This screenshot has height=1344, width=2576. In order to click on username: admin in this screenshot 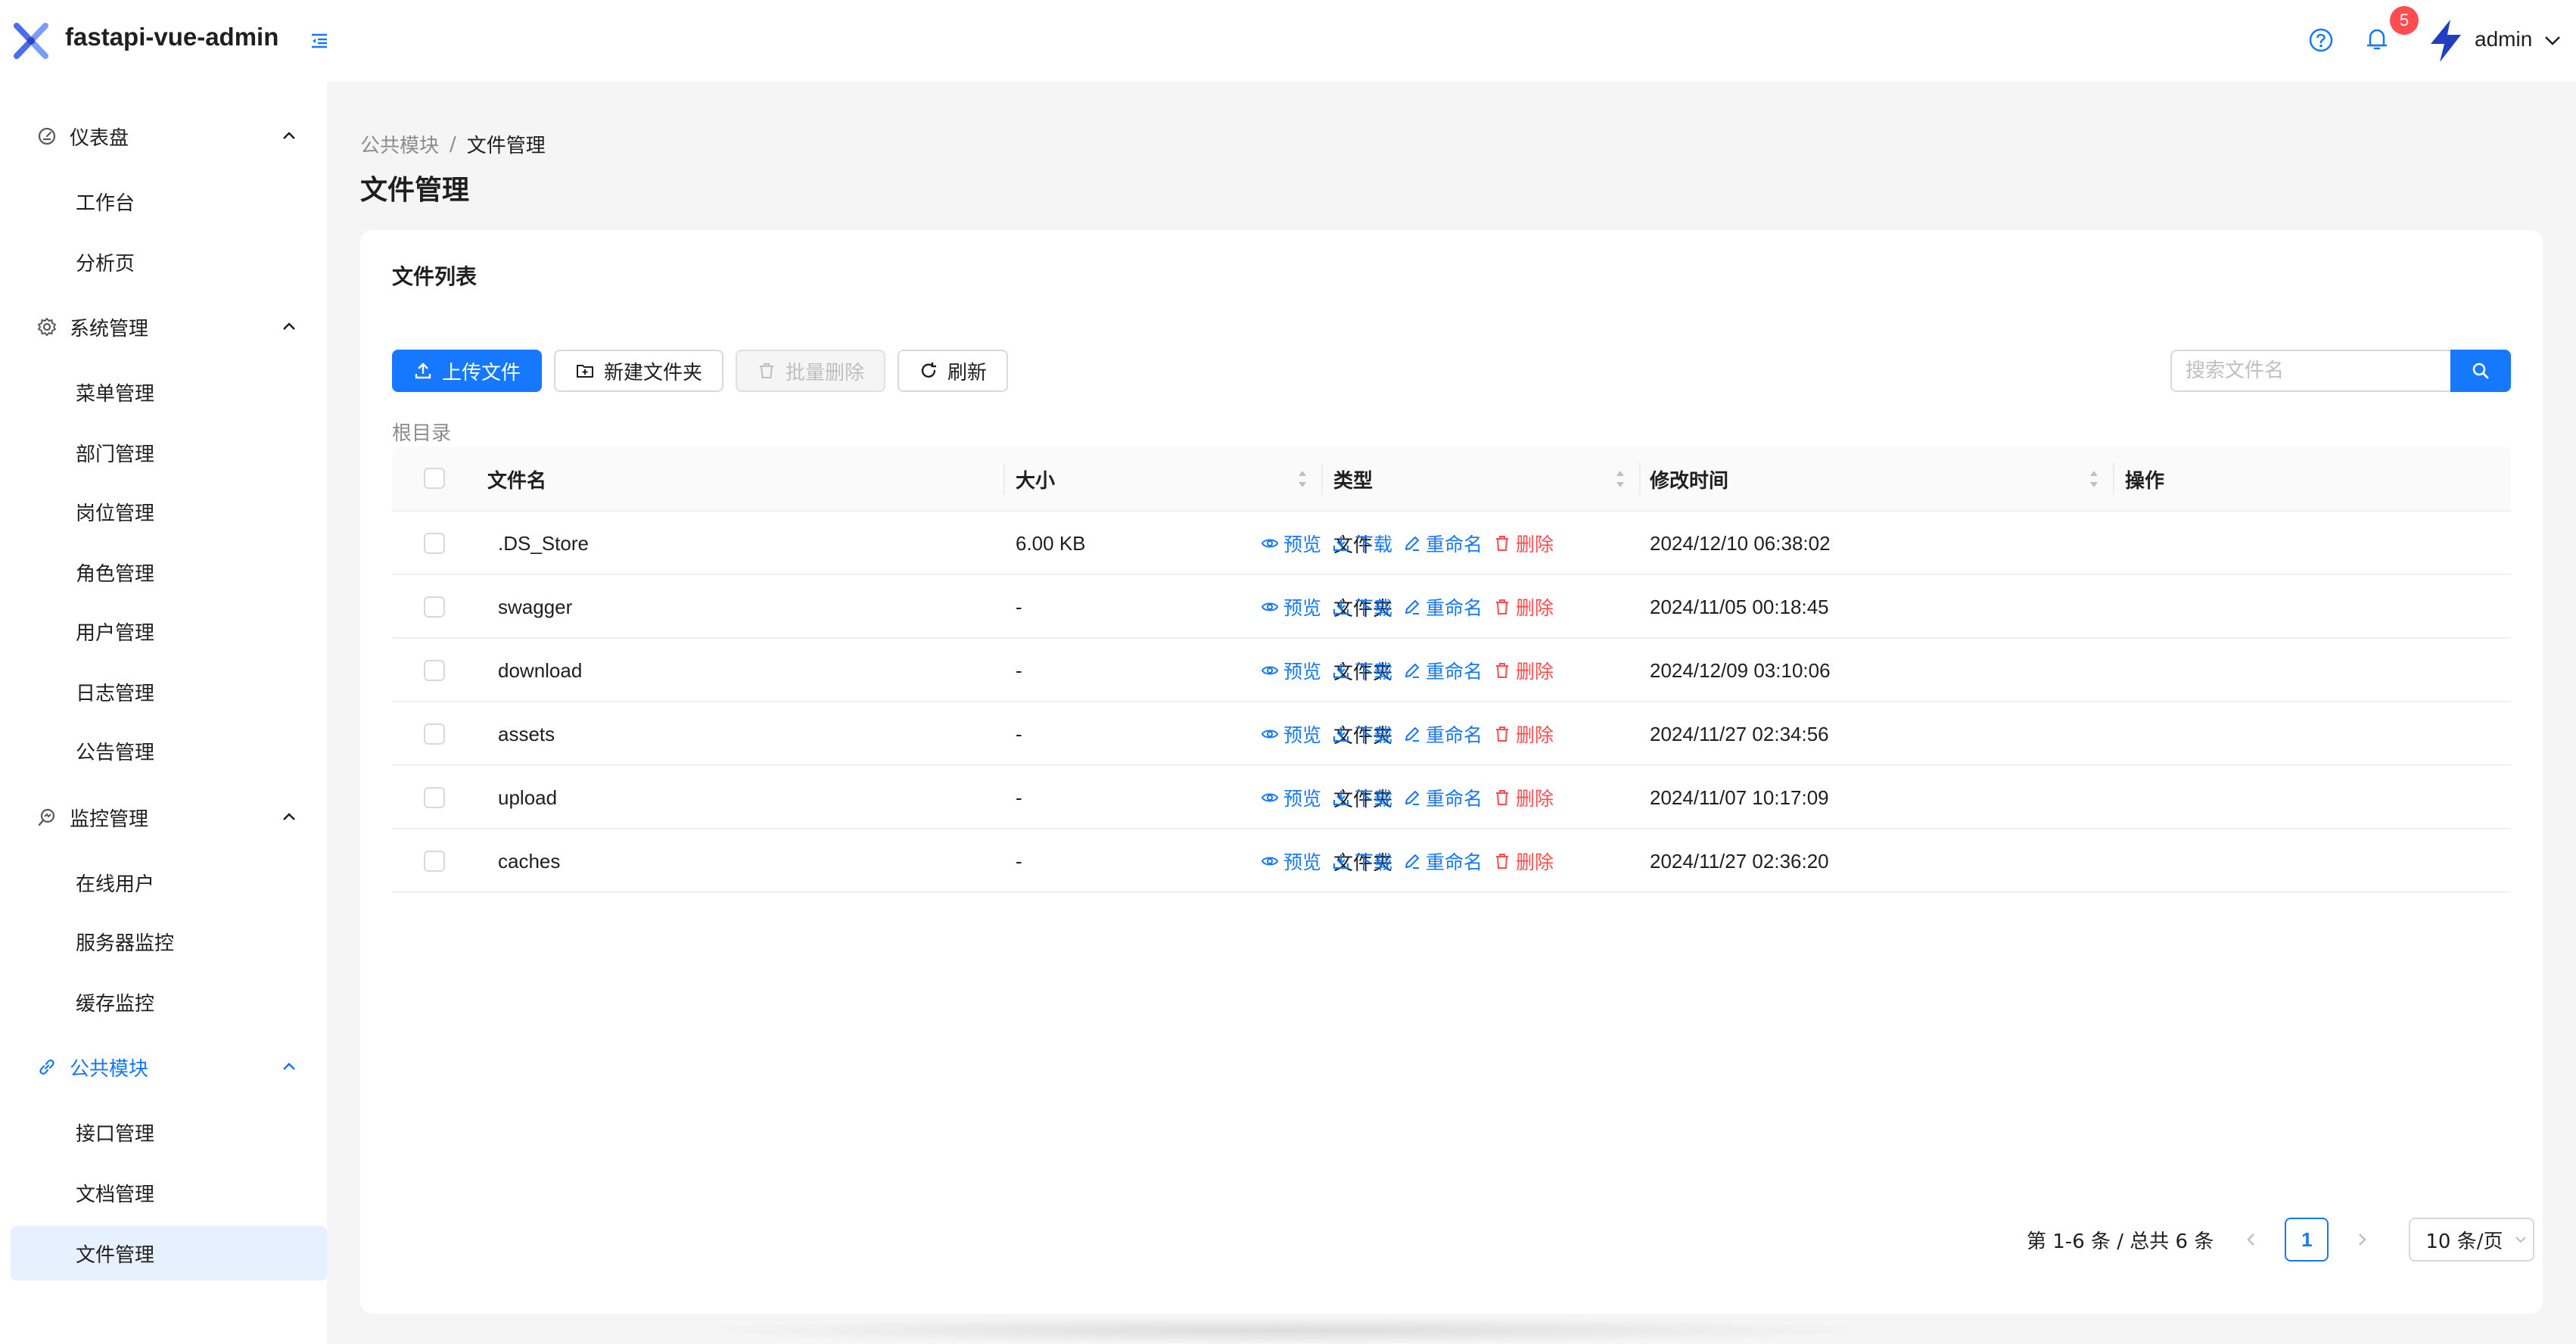, I will do `click(2503, 39)`.